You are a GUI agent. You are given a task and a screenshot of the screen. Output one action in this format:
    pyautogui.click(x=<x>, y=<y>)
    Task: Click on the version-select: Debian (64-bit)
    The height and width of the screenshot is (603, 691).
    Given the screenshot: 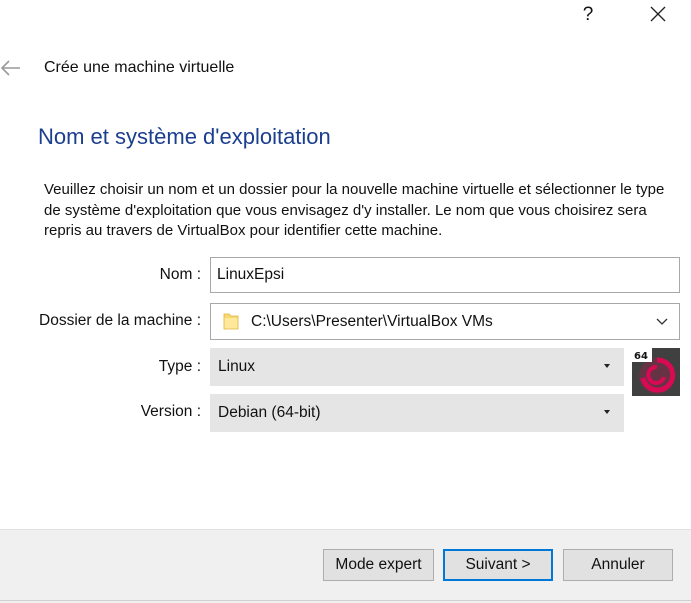 What is the action you would take?
    pyautogui.click(x=417, y=413)
    